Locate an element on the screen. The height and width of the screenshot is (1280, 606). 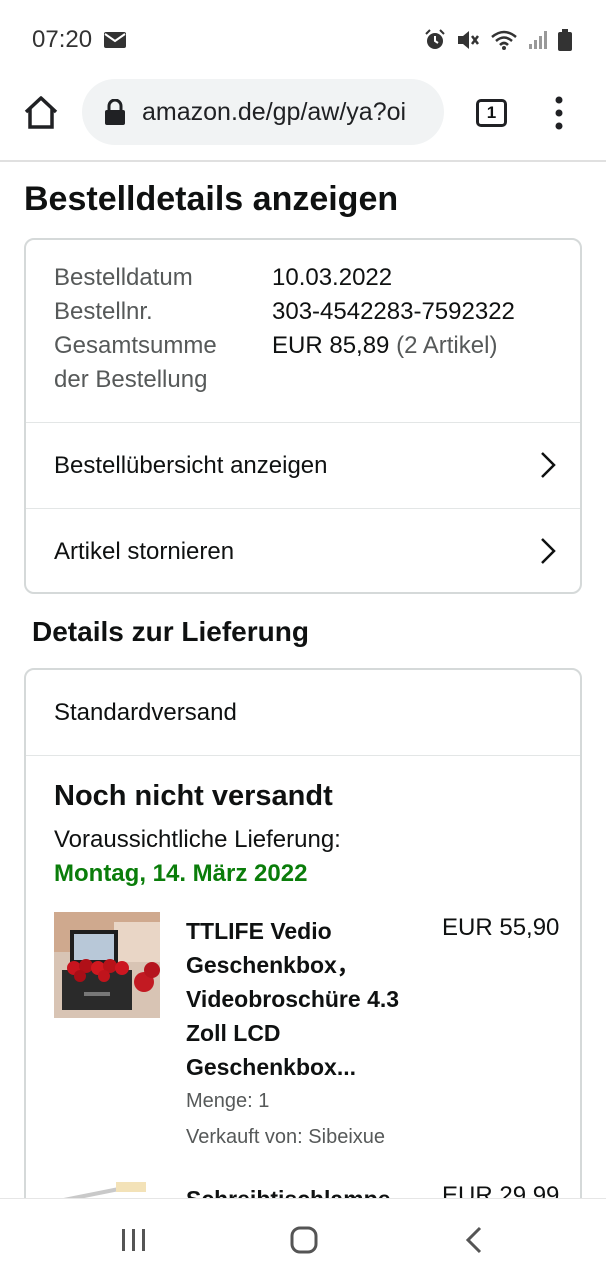
title-line: Videobroschüre 4.3 is located at coordinates (293, 999).